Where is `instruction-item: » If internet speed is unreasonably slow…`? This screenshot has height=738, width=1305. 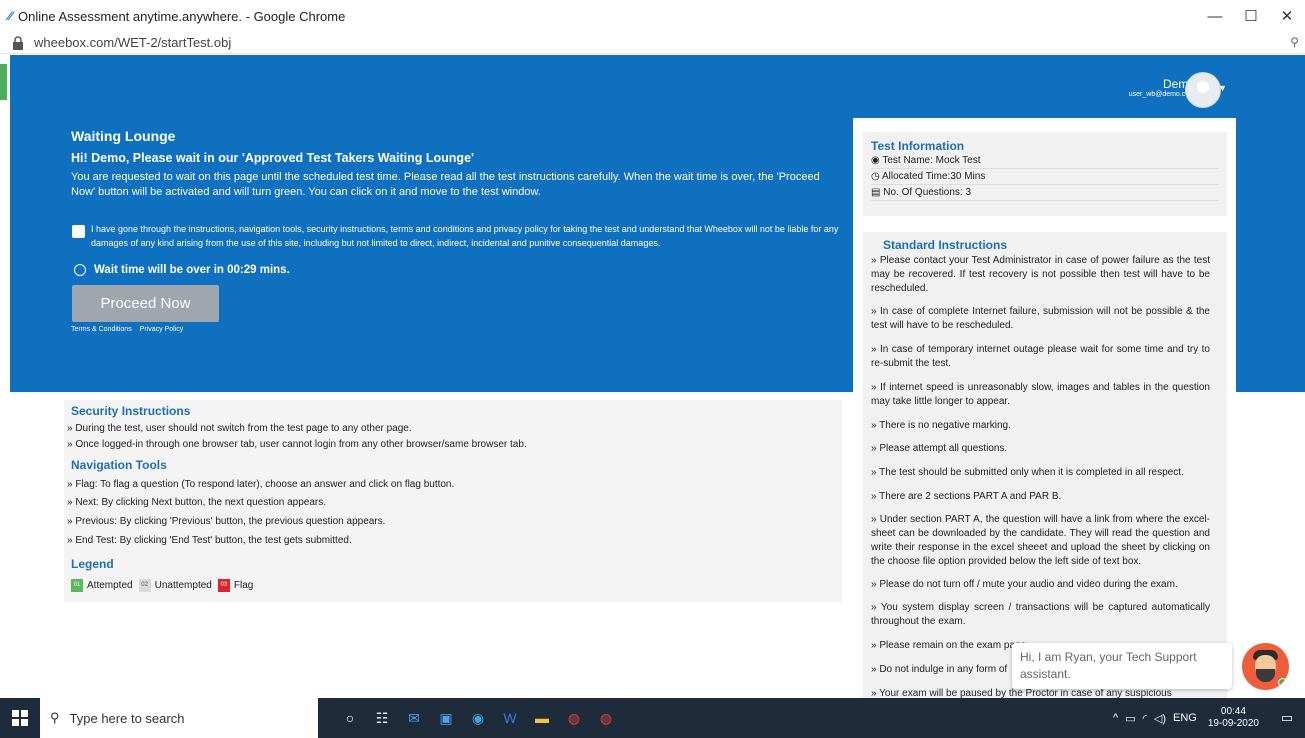
instruction-item: » If internet speed is unreasonably slow… is located at coordinates (1040, 394).